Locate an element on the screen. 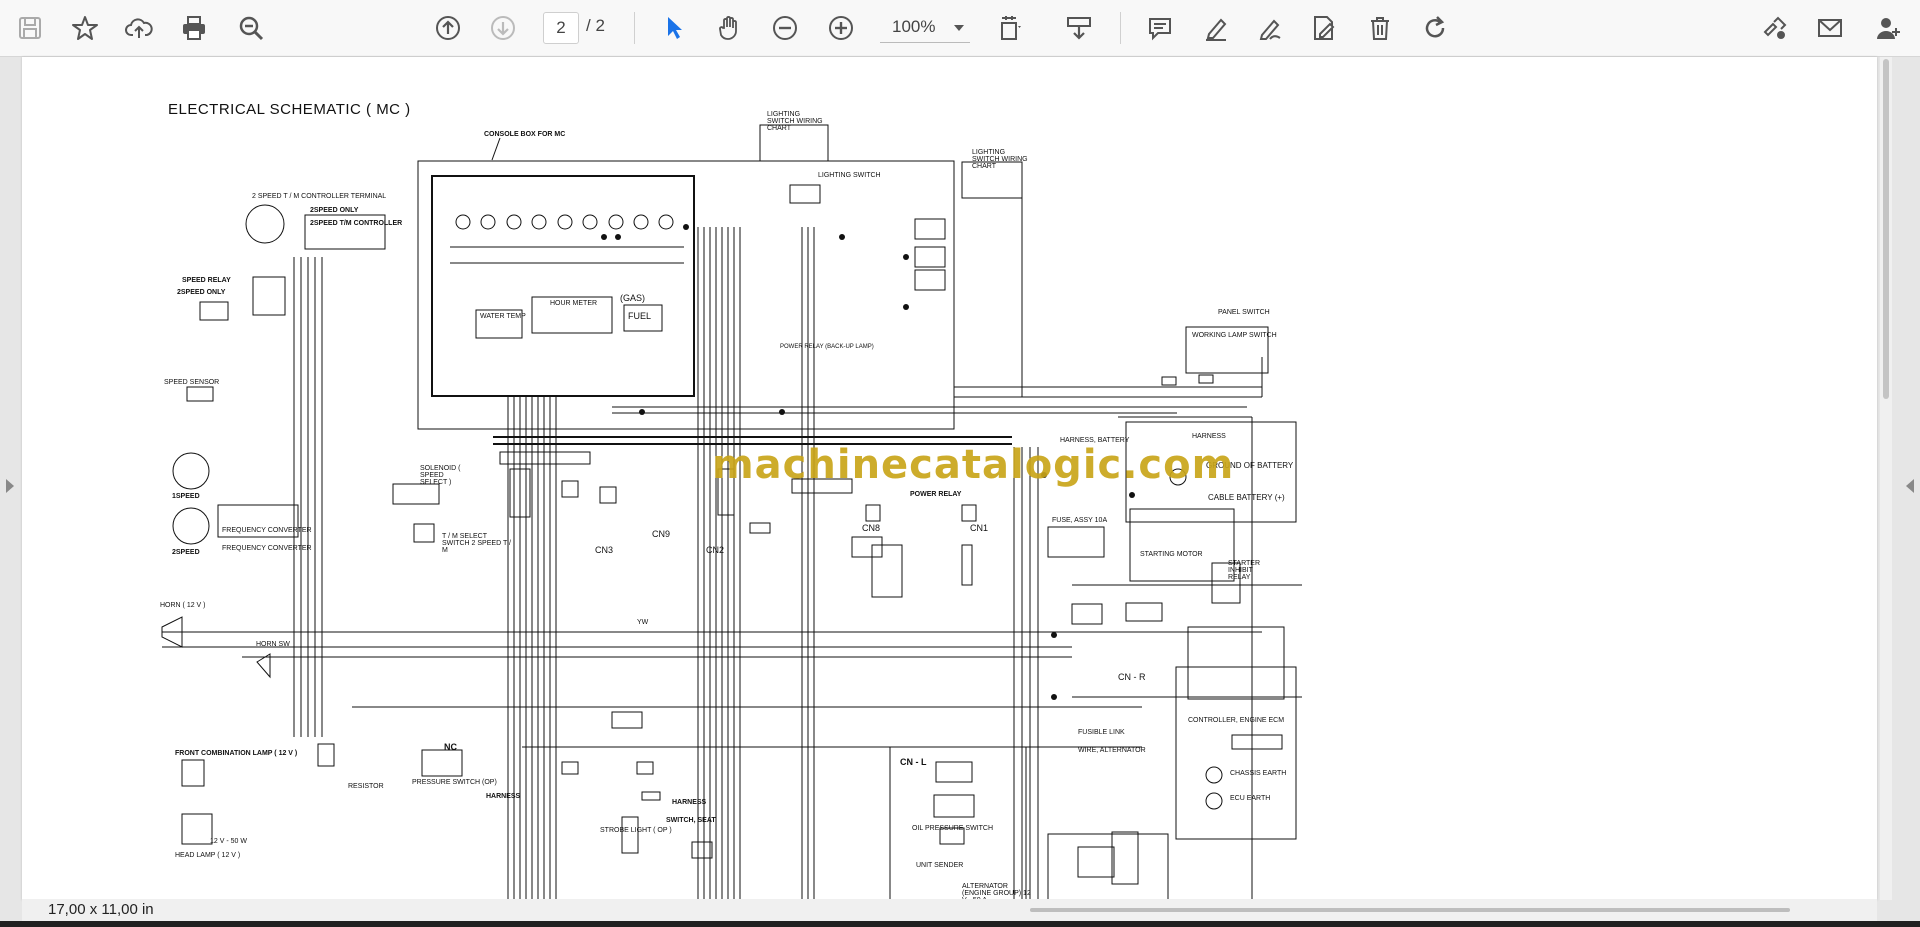 The image size is (1920, 927). label-gas: (GAS) is located at coordinates (633, 298).